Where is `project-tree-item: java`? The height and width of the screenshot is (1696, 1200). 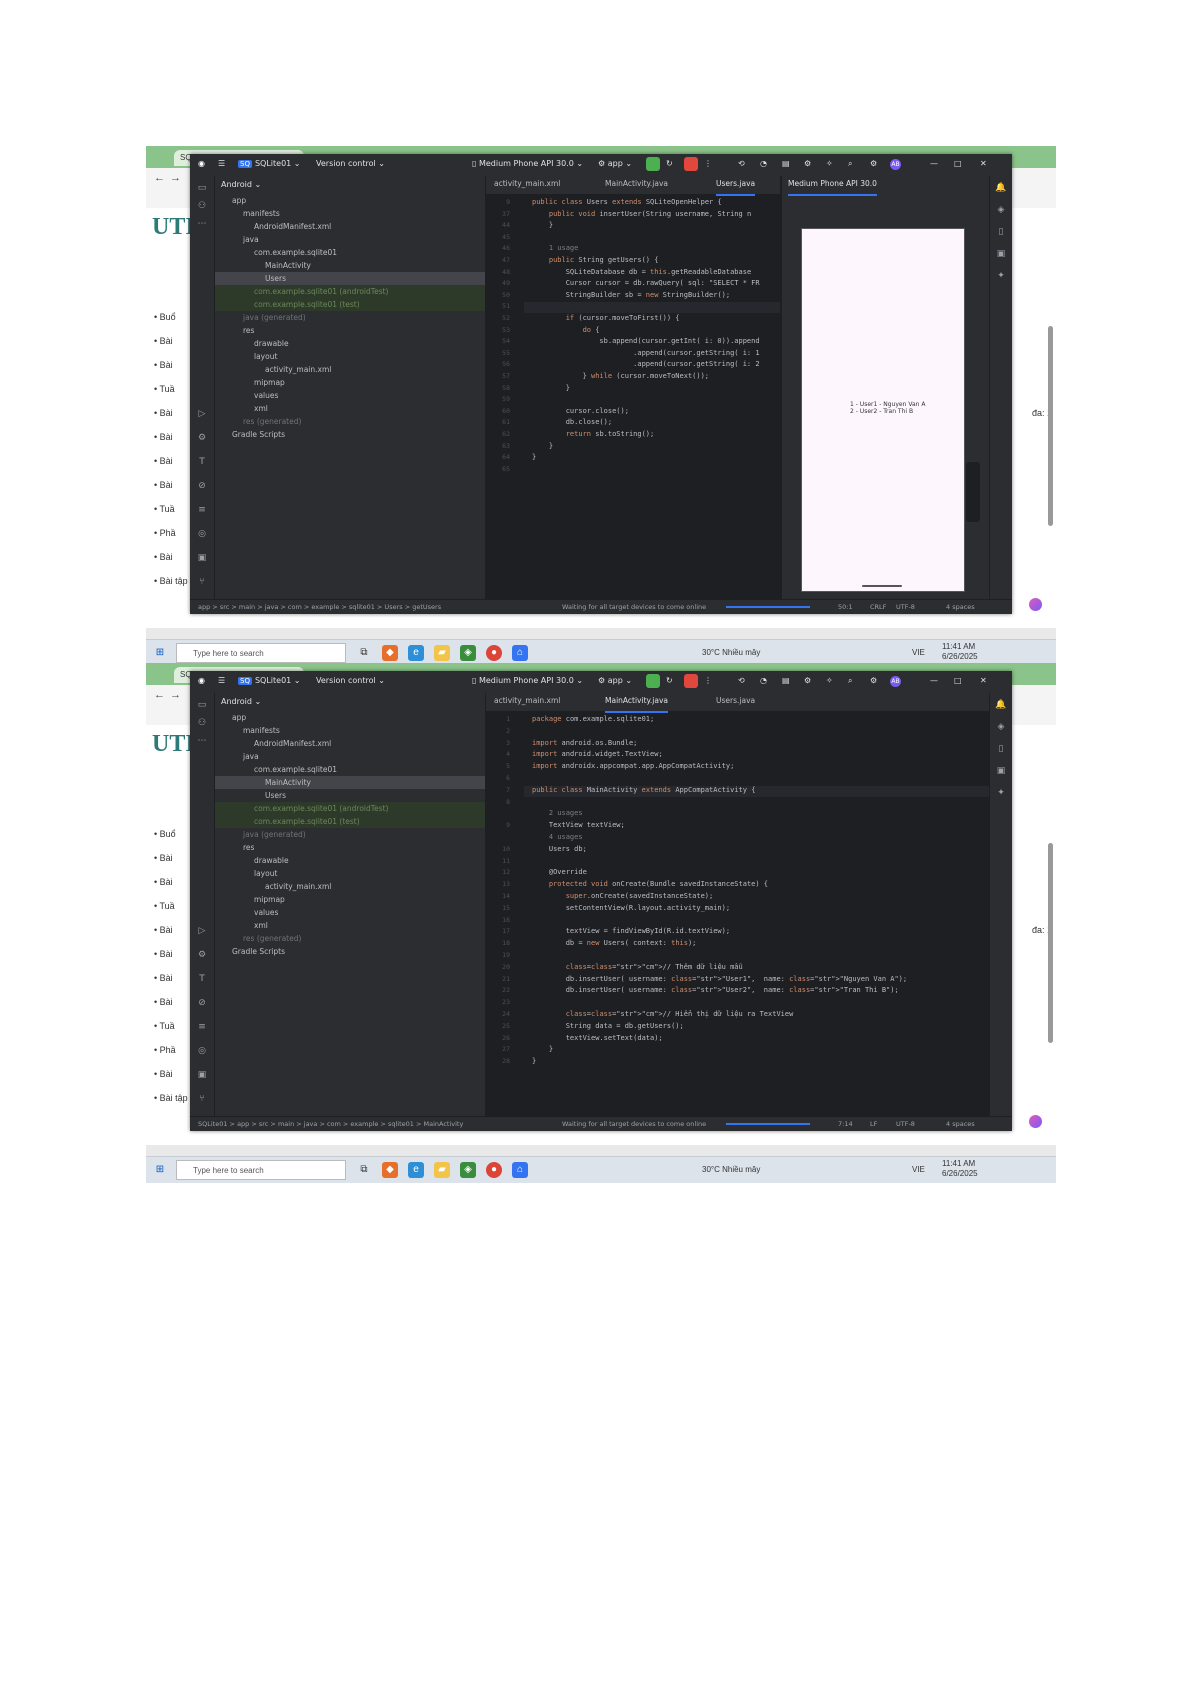
project-tree-item: java is located at coordinates (350, 239).